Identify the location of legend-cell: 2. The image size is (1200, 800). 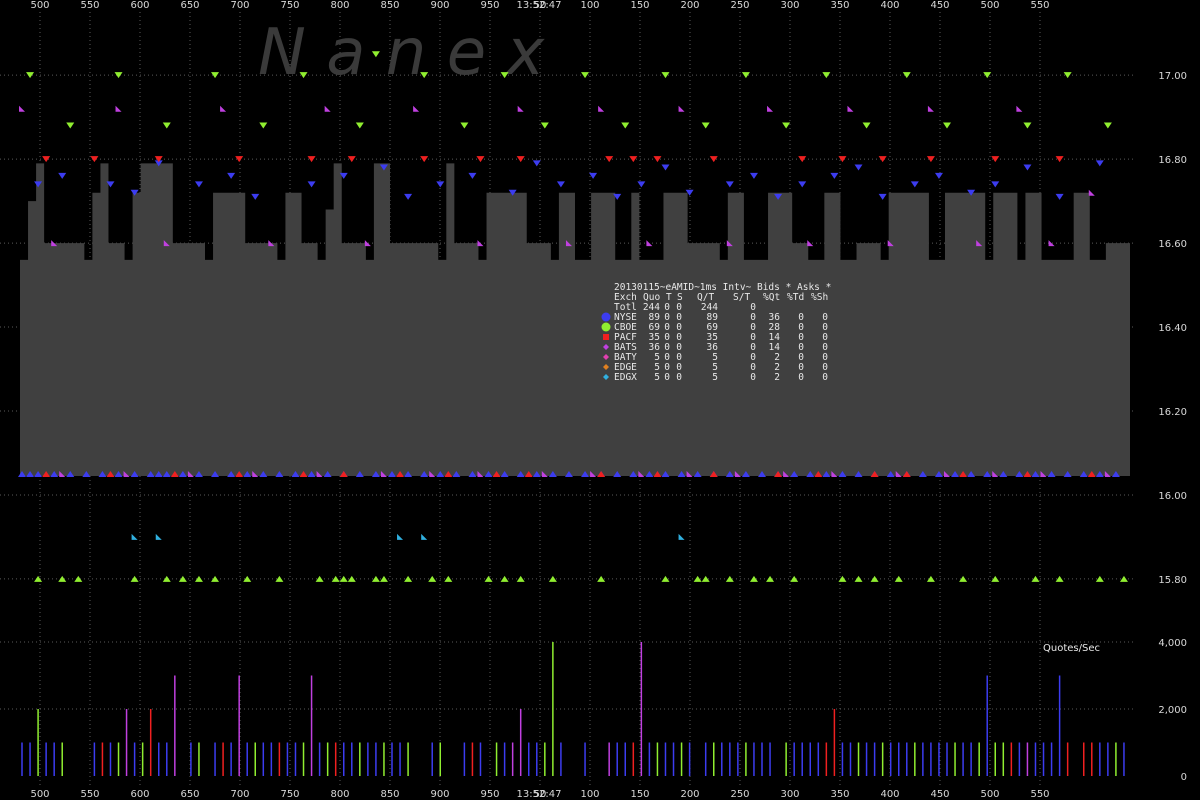
(777, 377).